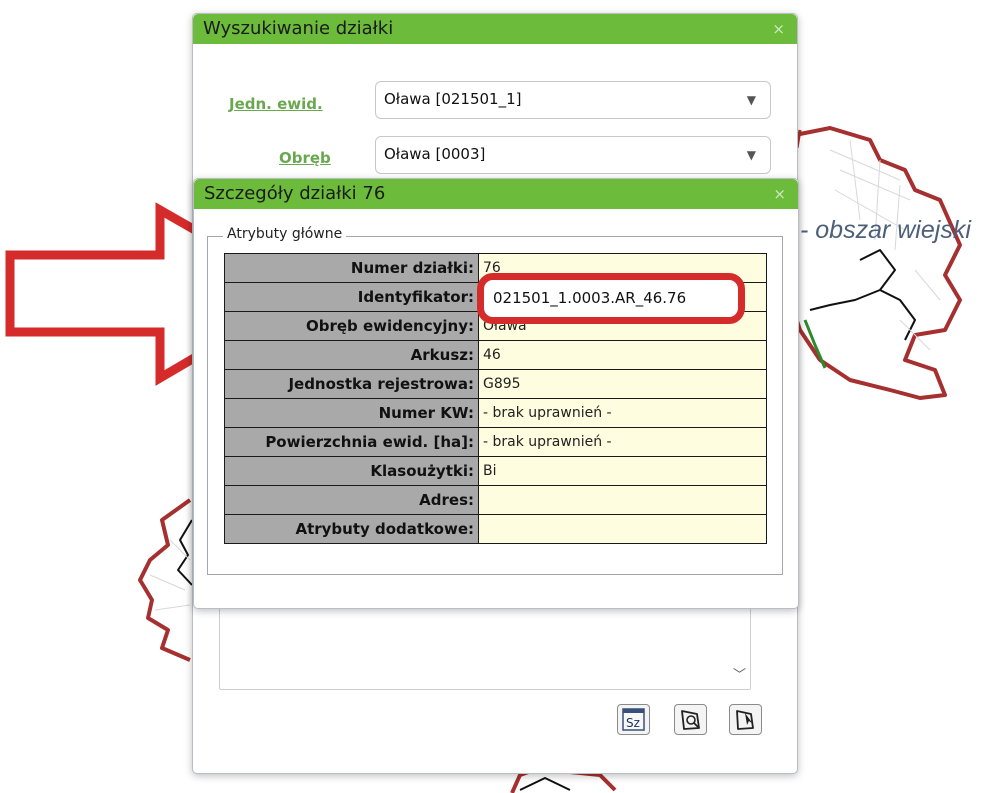 The width and height of the screenshot is (1005, 793). Describe the element at coordinates (852, 280) in the screenshot. I see `map-boundary-inner` at that location.